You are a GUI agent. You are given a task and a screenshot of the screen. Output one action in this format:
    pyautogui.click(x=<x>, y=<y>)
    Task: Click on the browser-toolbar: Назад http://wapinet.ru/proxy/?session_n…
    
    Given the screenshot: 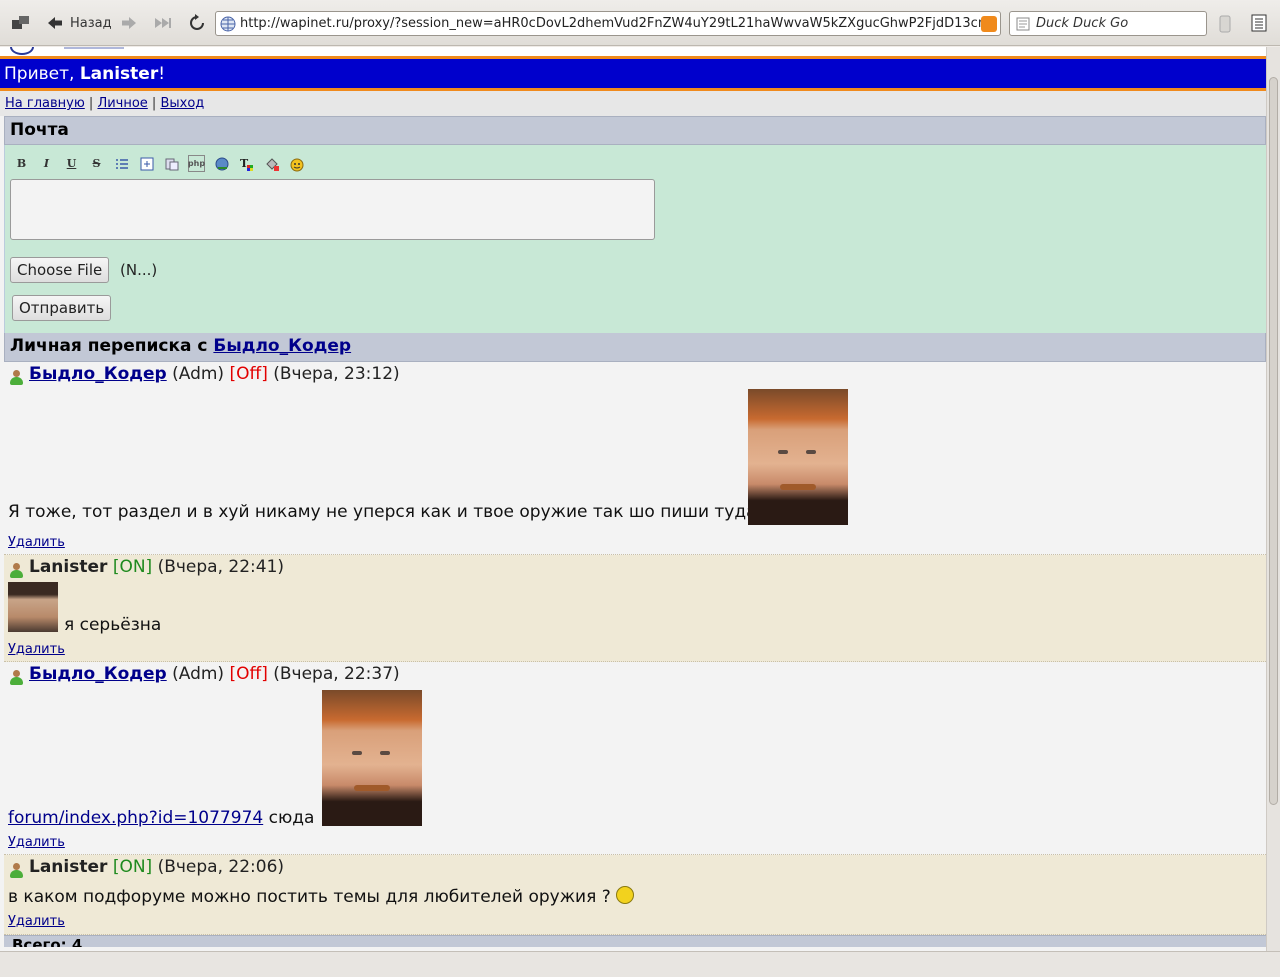 What is the action you would take?
    pyautogui.click(x=640, y=23)
    